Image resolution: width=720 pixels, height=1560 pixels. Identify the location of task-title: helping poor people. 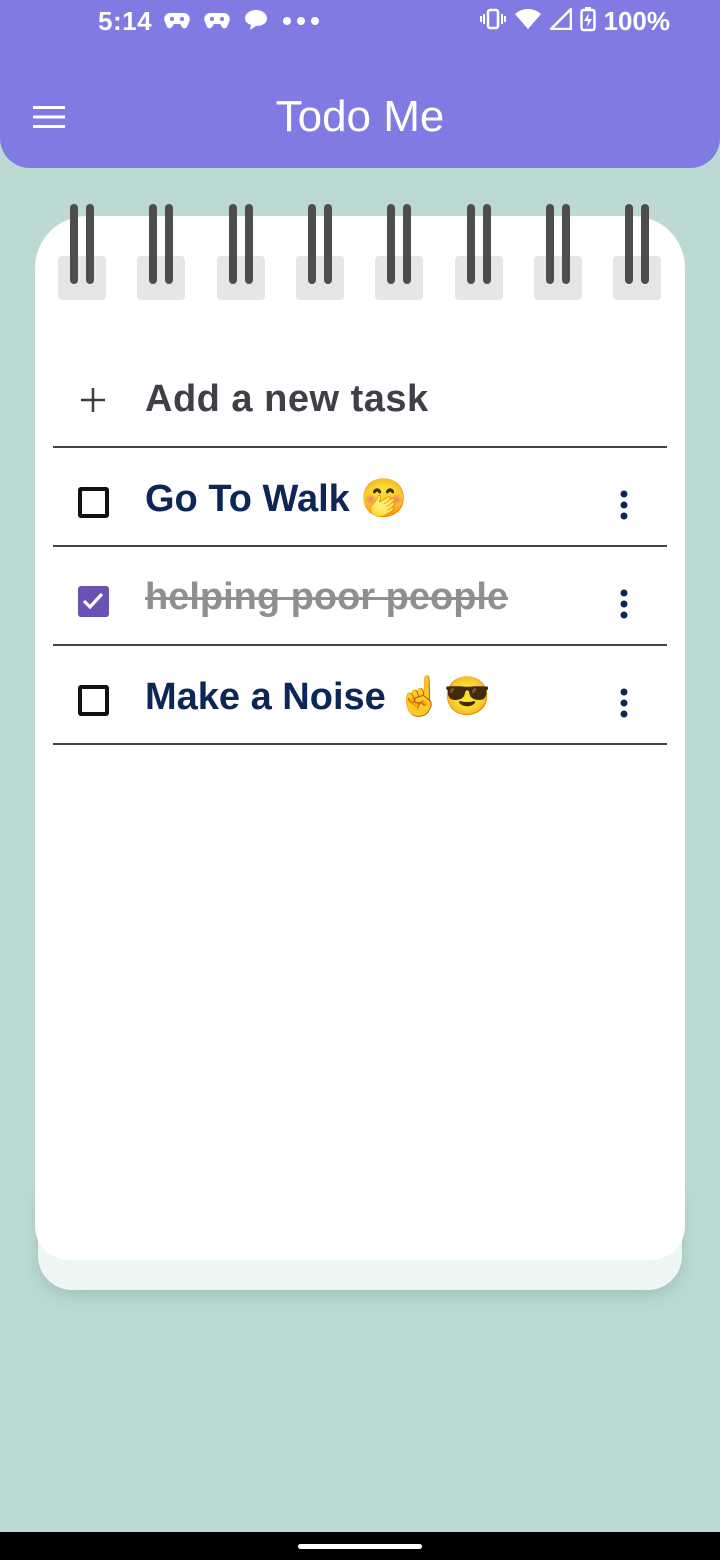
(326, 597).